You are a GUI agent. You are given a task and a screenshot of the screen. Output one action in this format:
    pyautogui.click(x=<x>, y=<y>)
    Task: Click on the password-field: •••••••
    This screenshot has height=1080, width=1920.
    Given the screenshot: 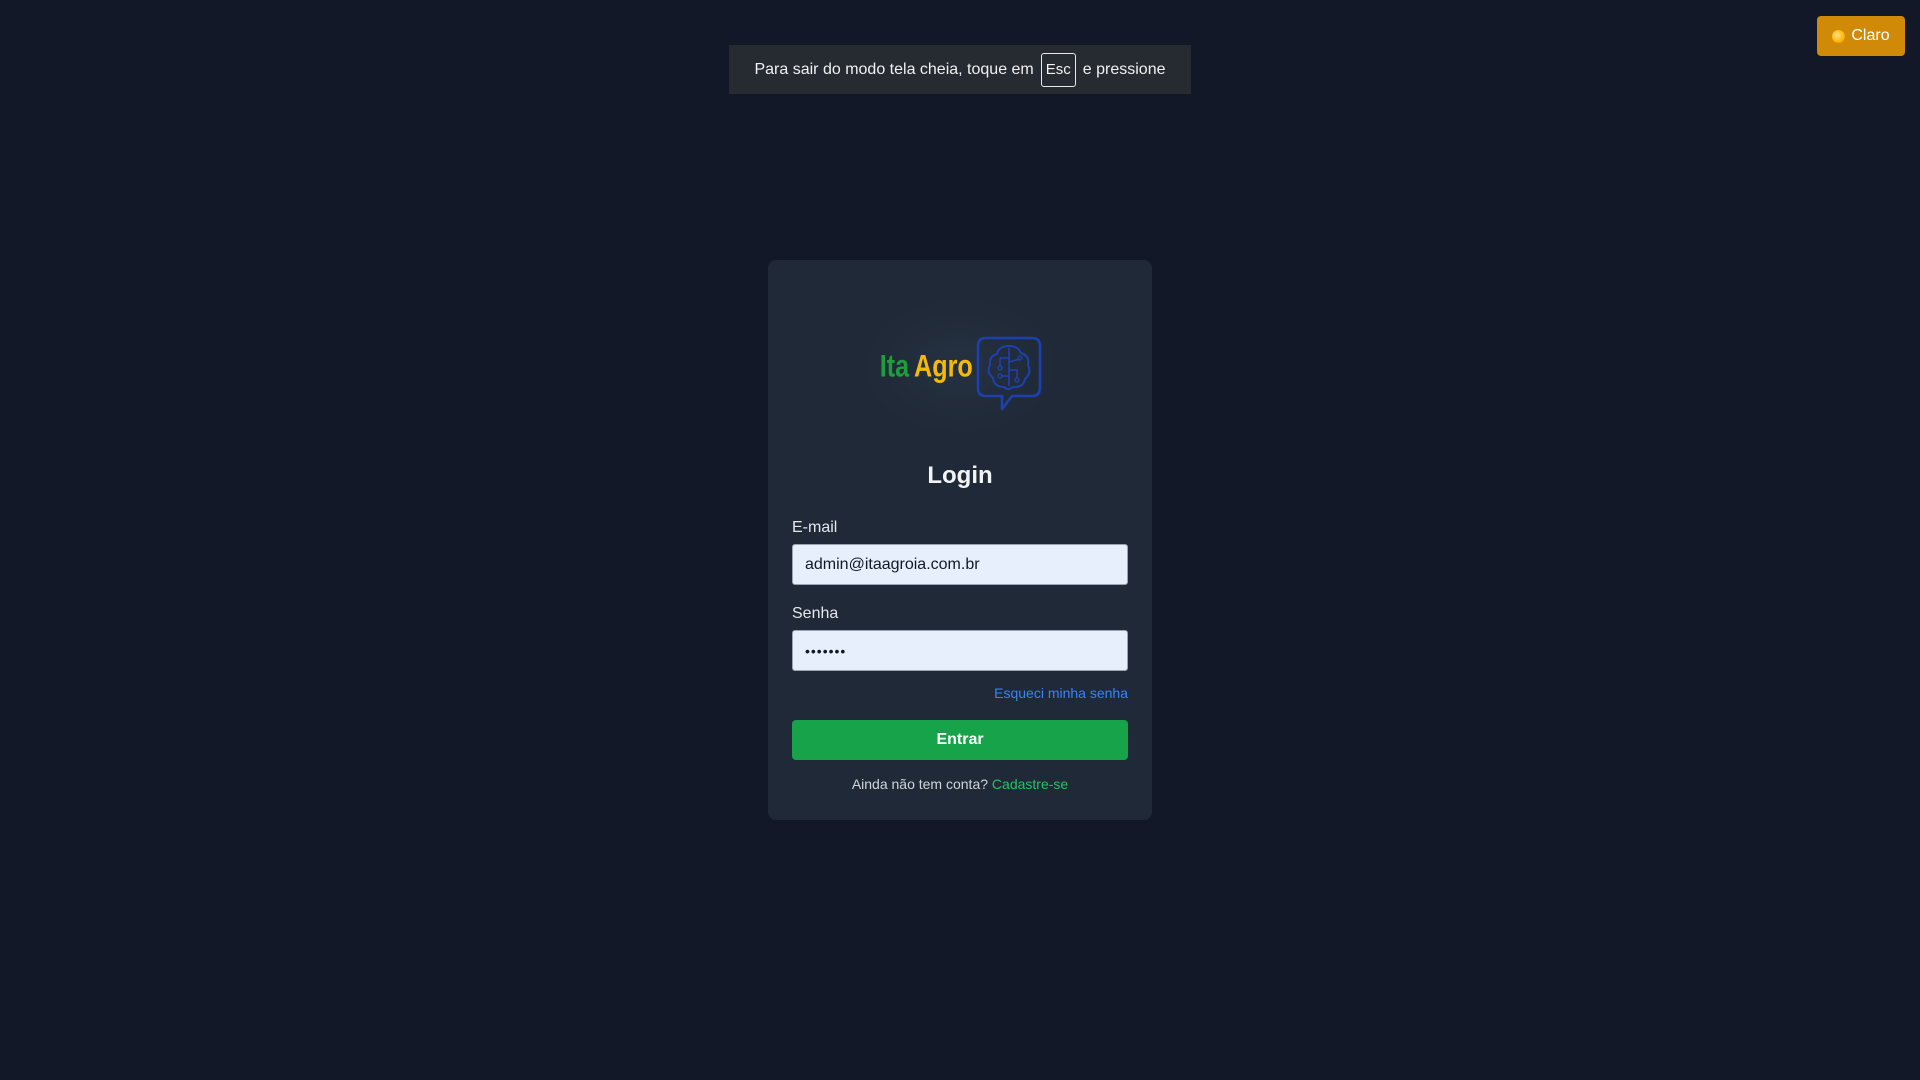 What is the action you would take?
    pyautogui.click(x=960, y=650)
    